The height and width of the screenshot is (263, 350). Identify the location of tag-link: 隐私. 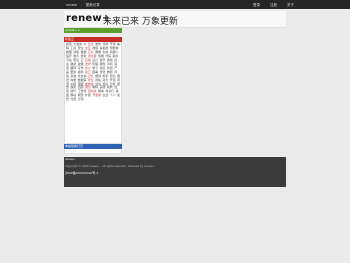
(98, 80).